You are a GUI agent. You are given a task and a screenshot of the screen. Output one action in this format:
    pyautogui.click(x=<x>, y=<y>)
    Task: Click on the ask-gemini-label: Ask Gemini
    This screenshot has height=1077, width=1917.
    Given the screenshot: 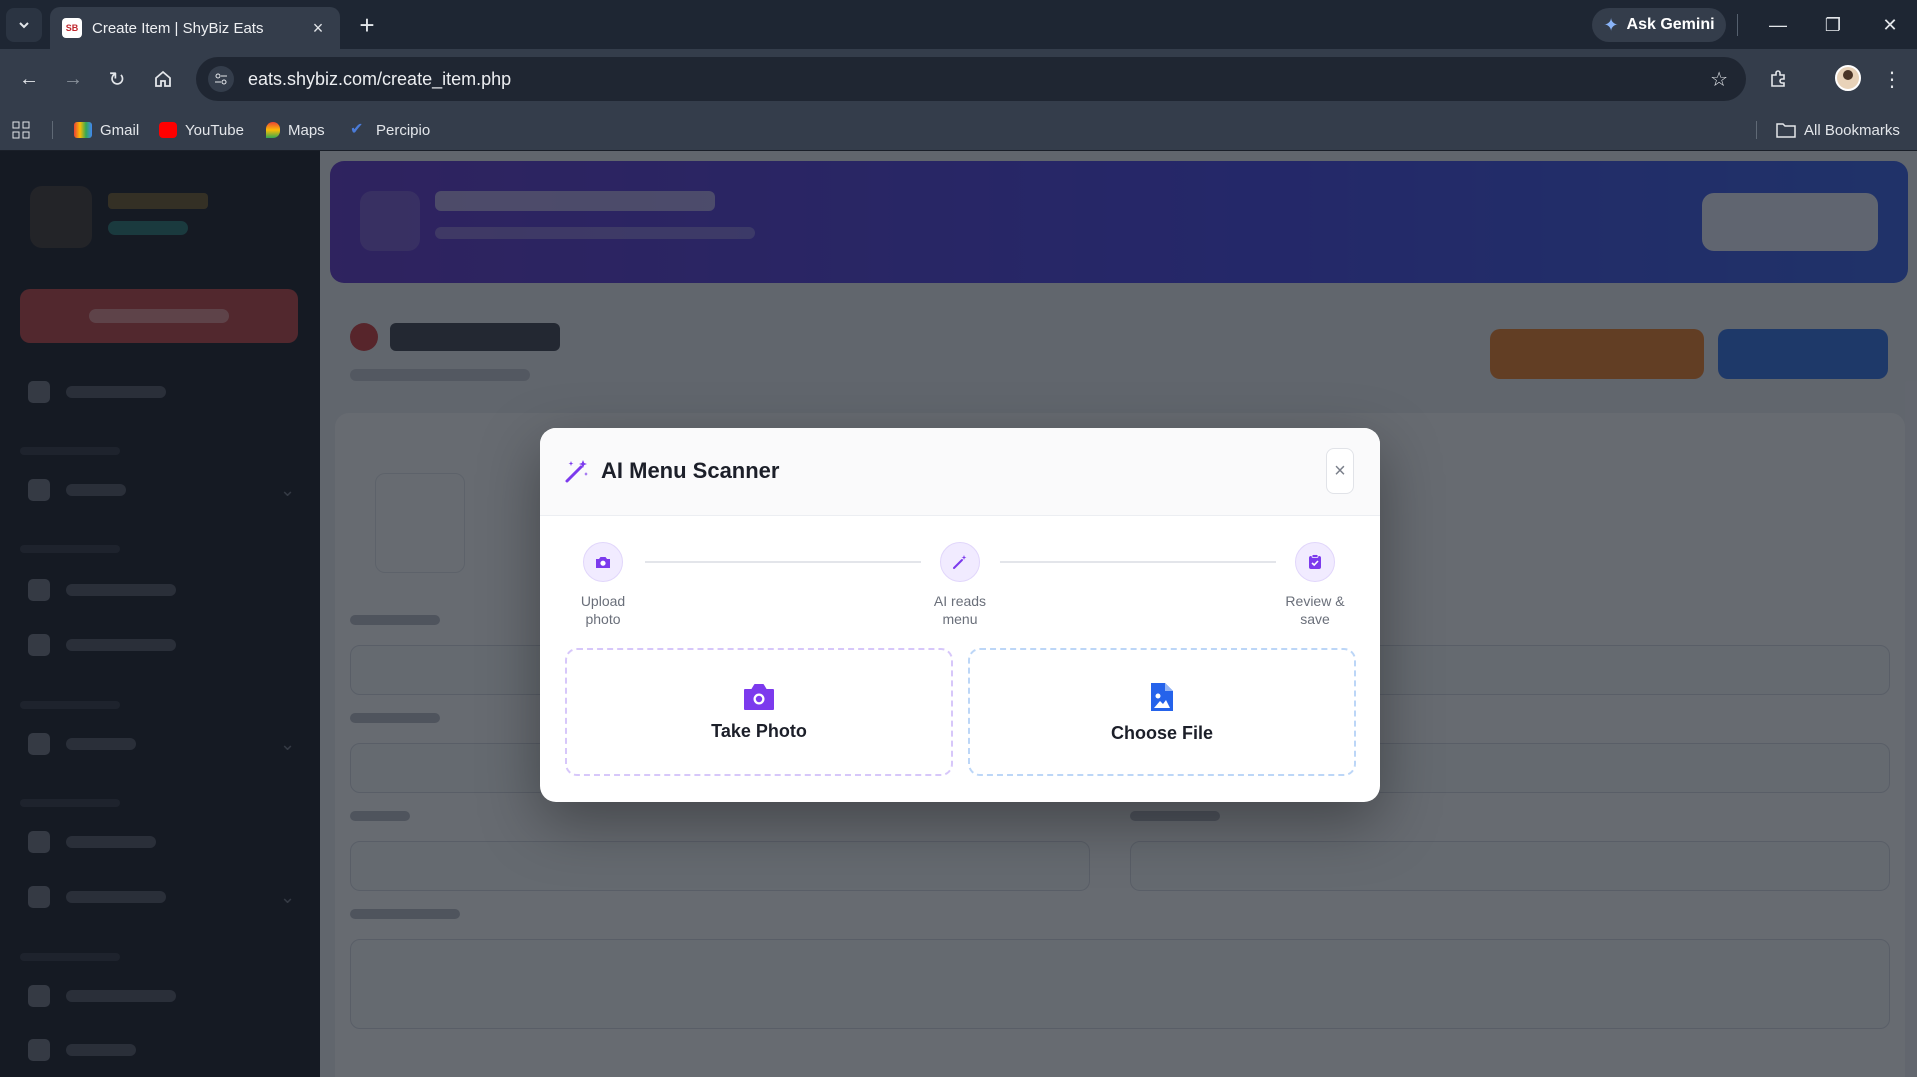 What is the action you would take?
    pyautogui.click(x=1670, y=24)
    